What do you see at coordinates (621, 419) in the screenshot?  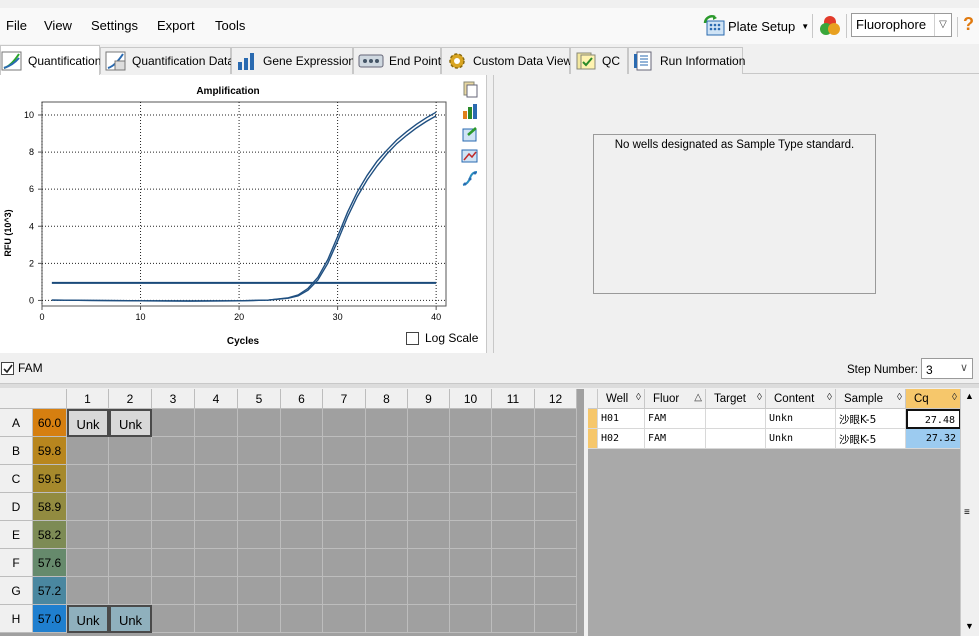 I see `cell-well: H01` at bounding box center [621, 419].